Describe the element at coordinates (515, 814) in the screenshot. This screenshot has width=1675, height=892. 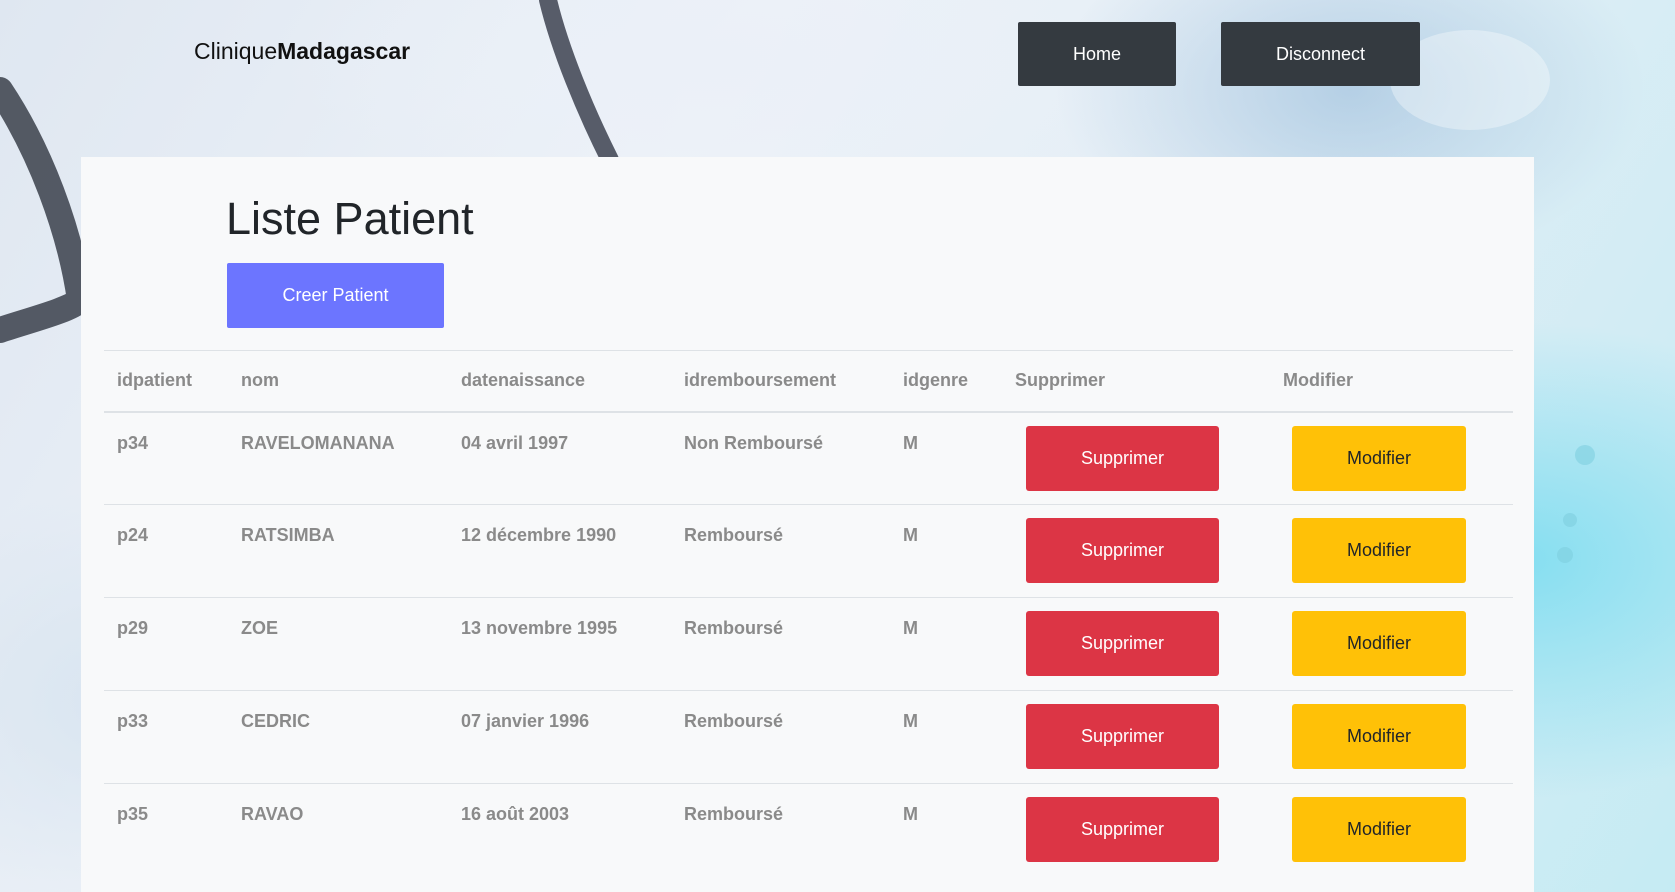
I see `cell-datenaissance: 16 août 2003` at that location.